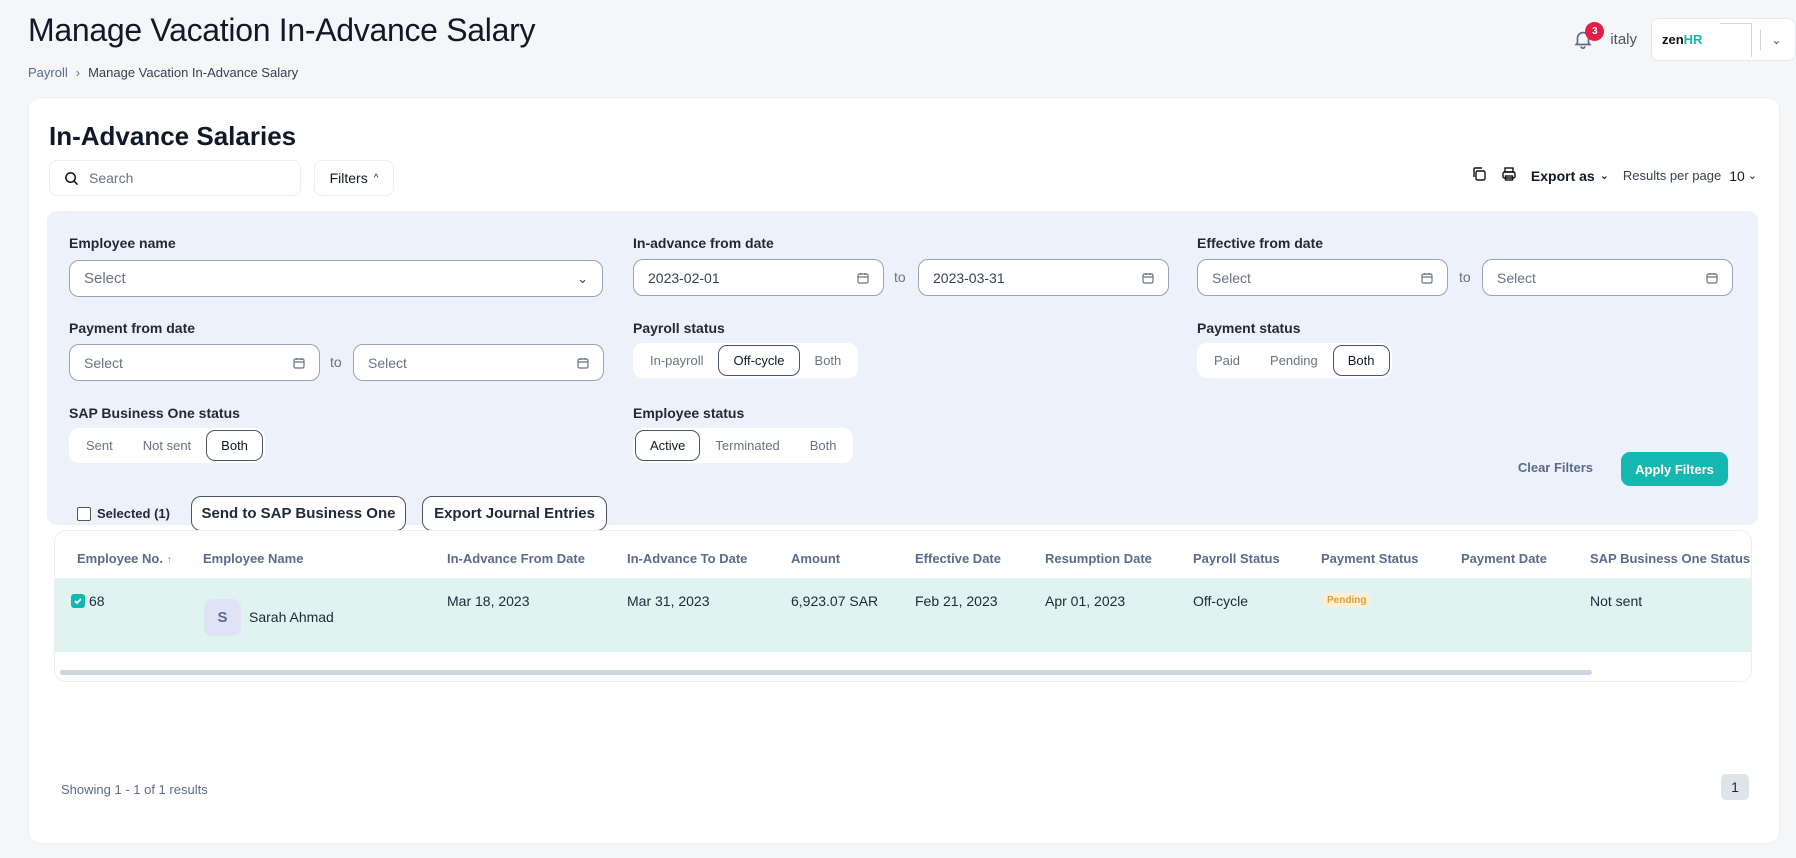 This screenshot has width=1796, height=858. What do you see at coordinates (1674, 469) in the screenshot?
I see `apply-filters-button: Apply Filters` at bounding box center [1674, 469].